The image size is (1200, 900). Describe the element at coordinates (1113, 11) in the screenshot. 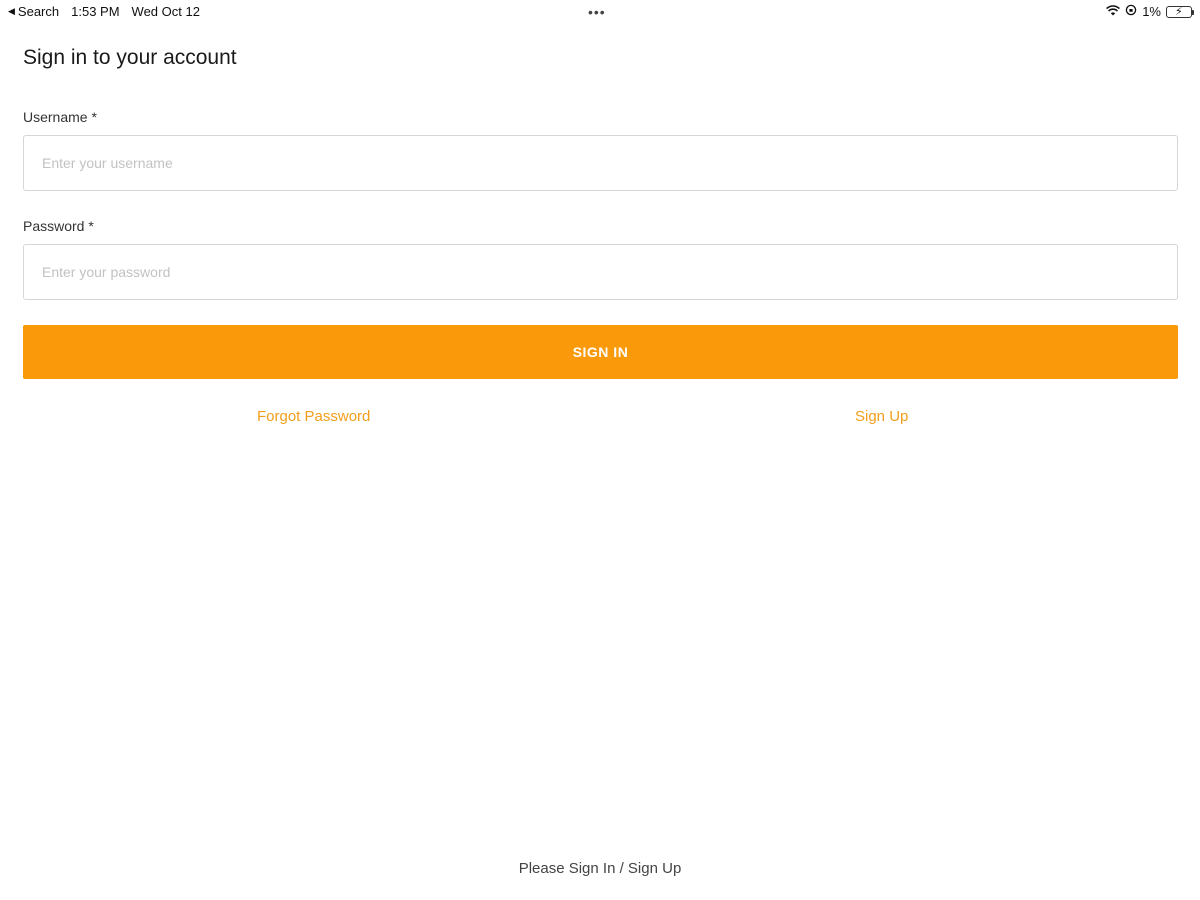

I see `wifi-icon` at that location.